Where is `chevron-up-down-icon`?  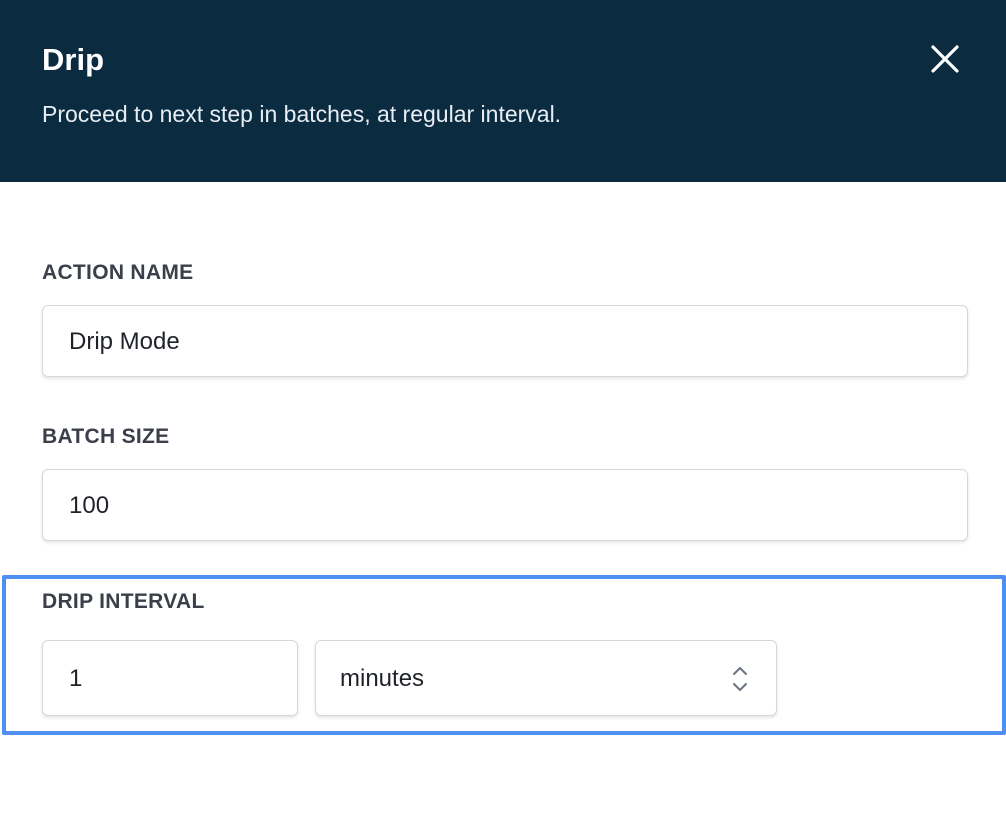
chevron-up-down-icon is located at coordinates (740, 679).